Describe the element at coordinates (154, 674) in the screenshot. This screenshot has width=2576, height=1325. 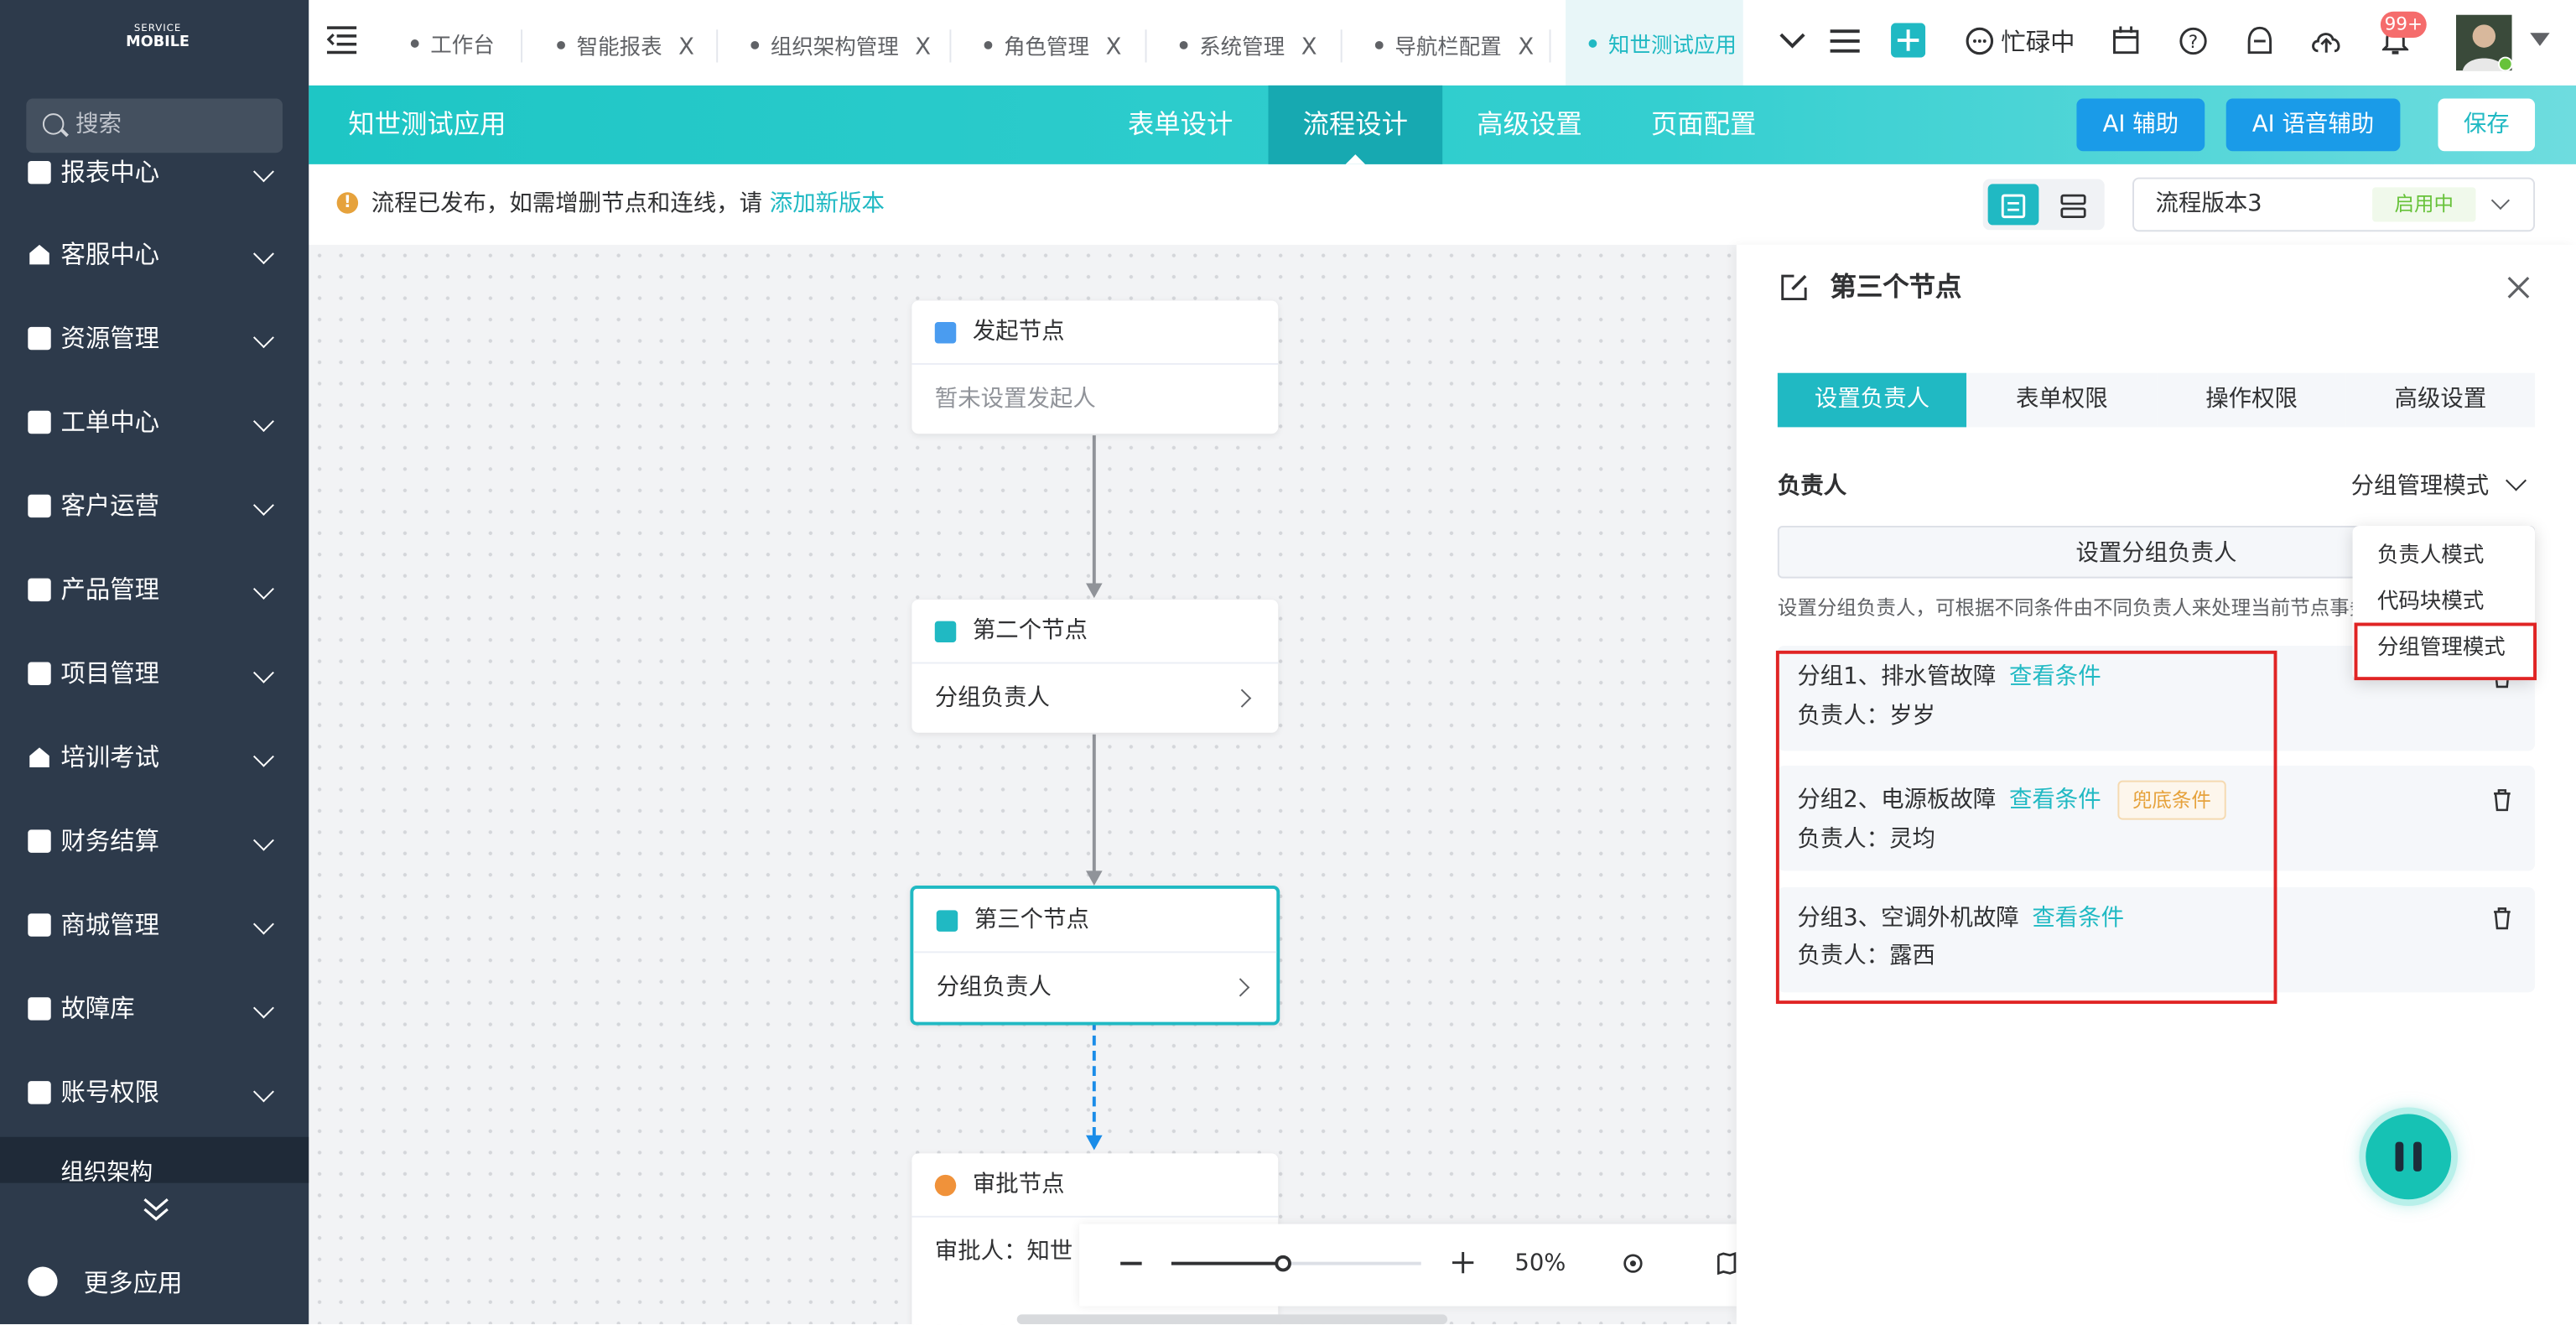
I see `sidebar-item-project: 项目管理` at that location.